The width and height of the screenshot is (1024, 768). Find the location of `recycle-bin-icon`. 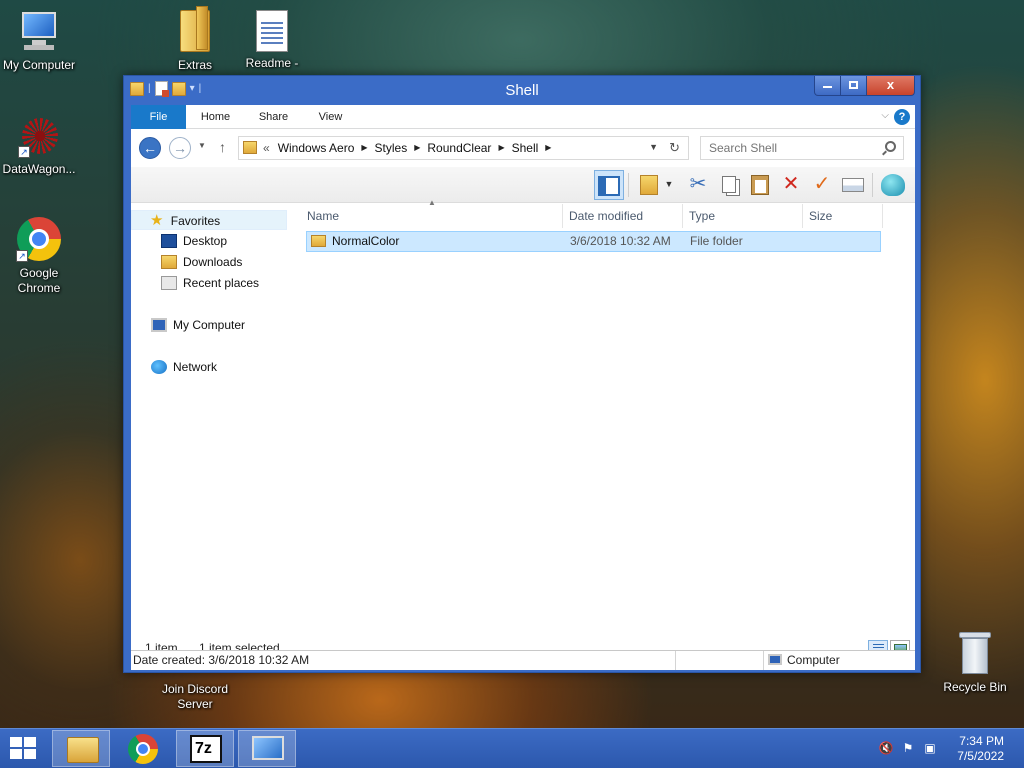

recycle-bin-icon is located at coordinates (975, 653).